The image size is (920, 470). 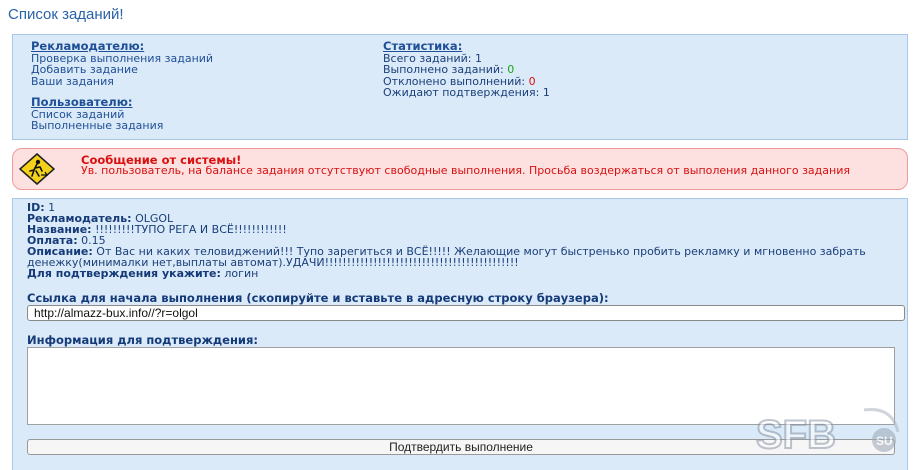 I want to click on watermark-text: SFB, so click(x=796, y=435).